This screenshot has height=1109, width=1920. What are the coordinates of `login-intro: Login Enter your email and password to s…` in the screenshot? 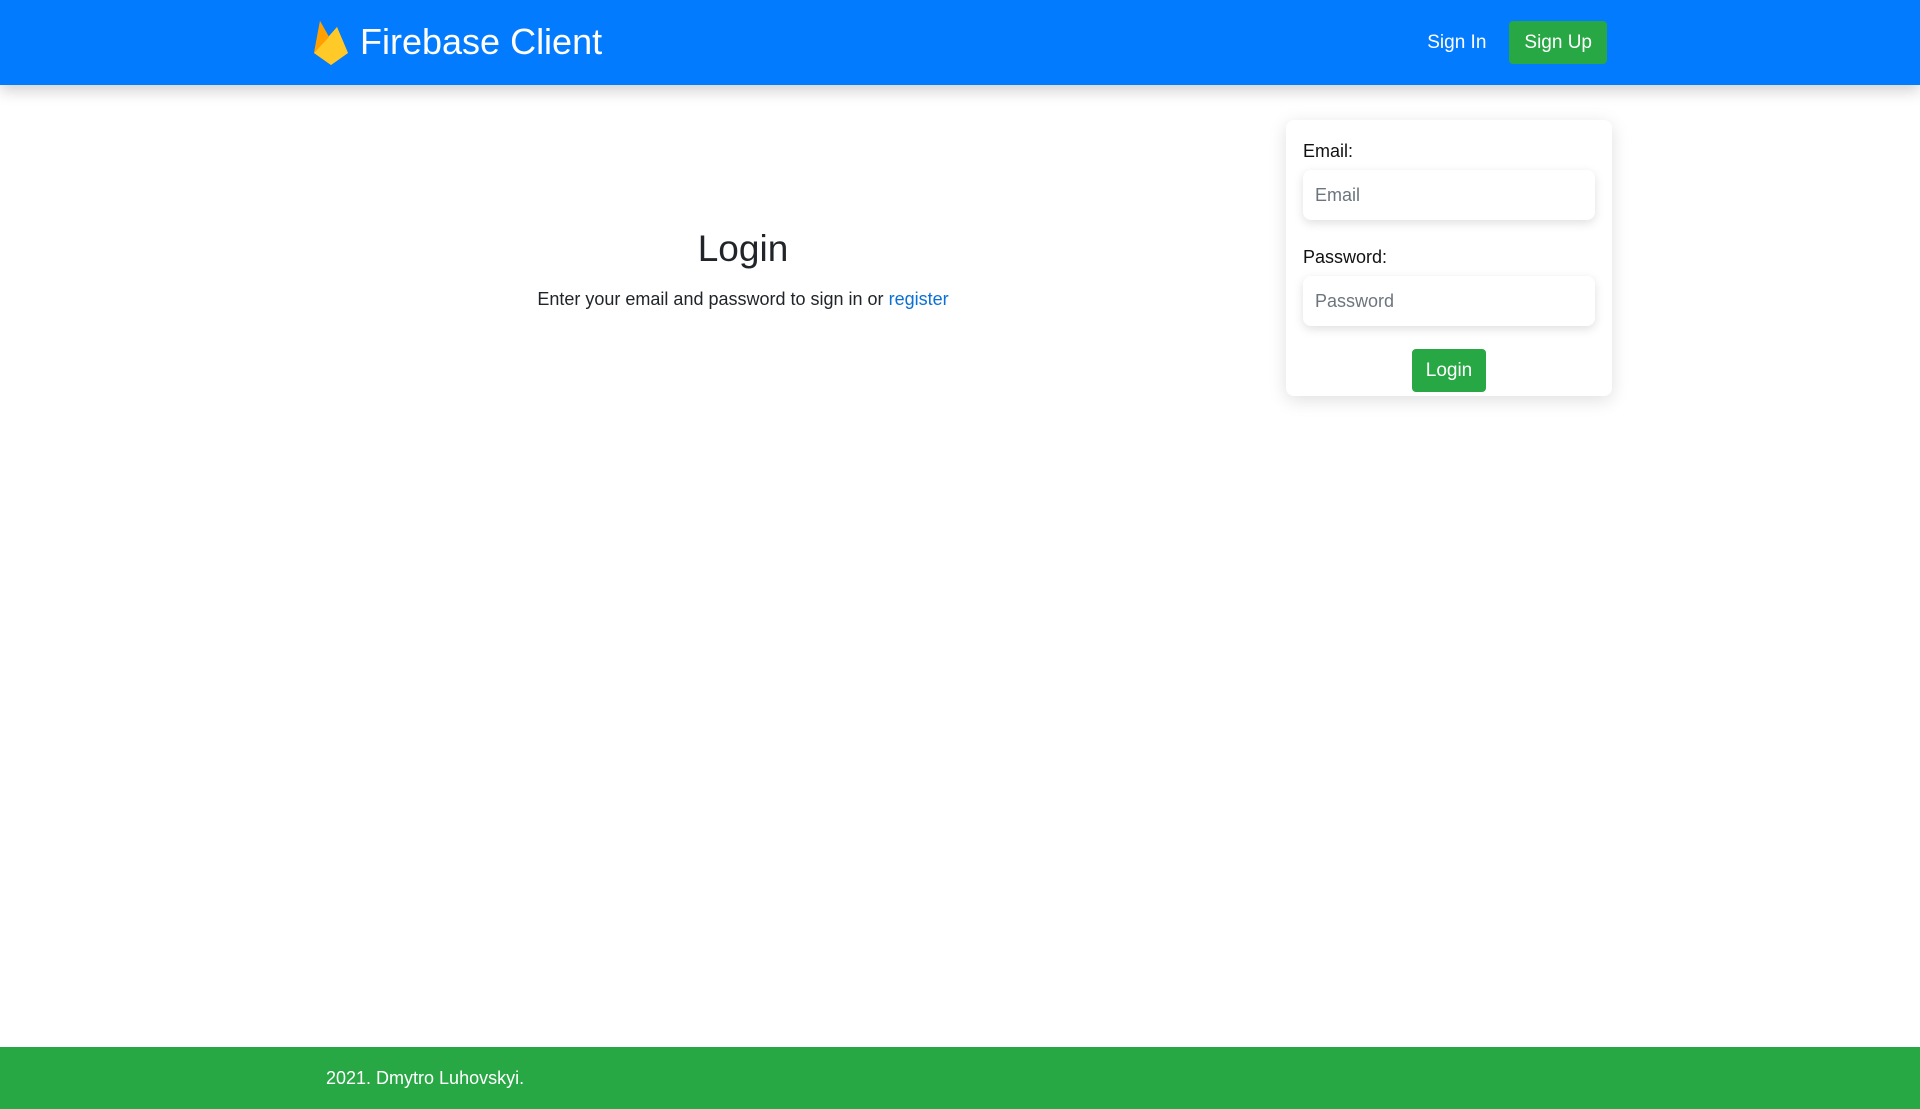 It's located at (743, 269).